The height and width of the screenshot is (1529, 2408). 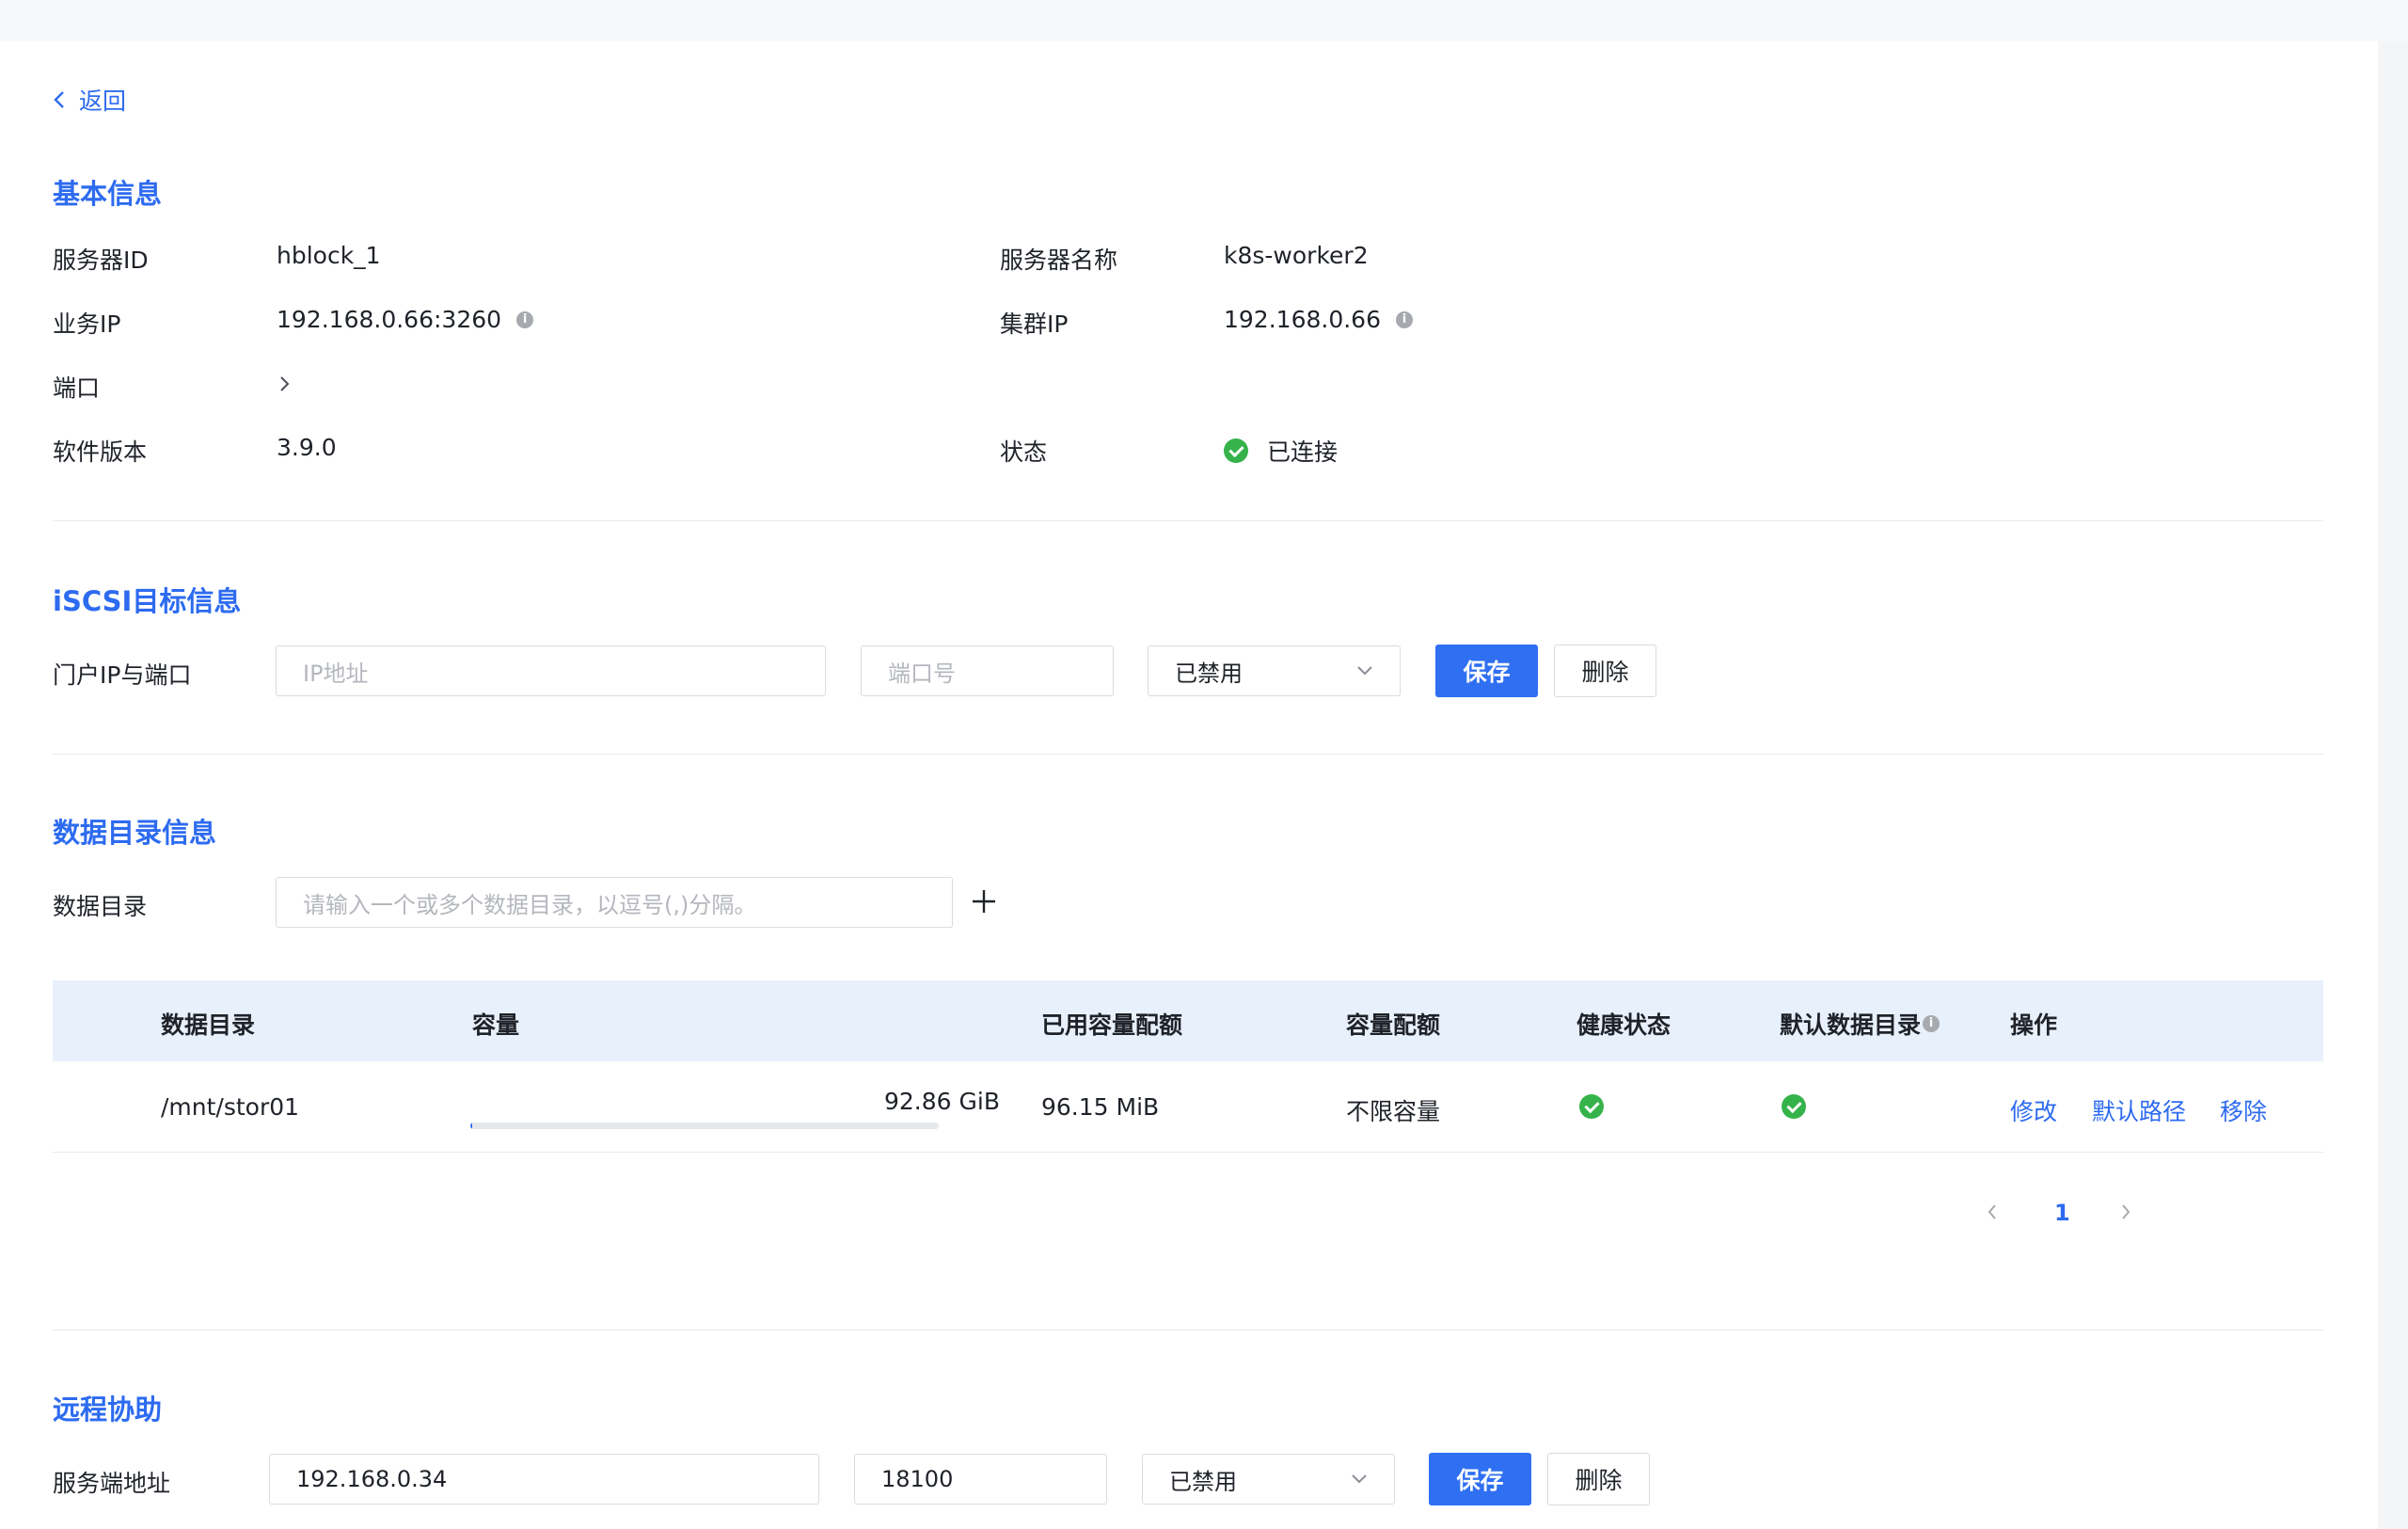 What do you see at coordinates (1236, 450) in the screenshot?
I see `check-circle-icon` at bounding box center [1236, 450].